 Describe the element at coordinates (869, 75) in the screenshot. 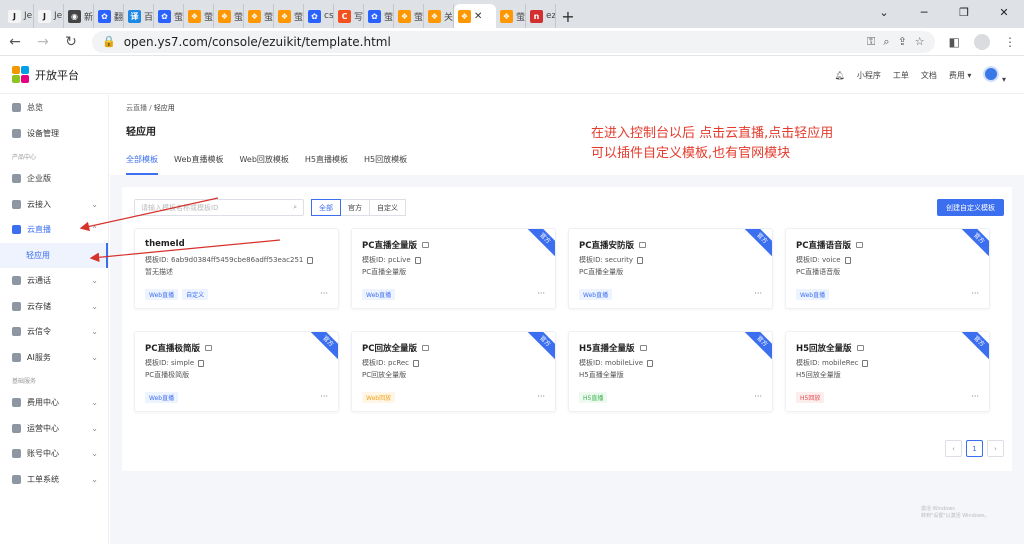

I see `header-link-miniprogram: 小程序` at that location.